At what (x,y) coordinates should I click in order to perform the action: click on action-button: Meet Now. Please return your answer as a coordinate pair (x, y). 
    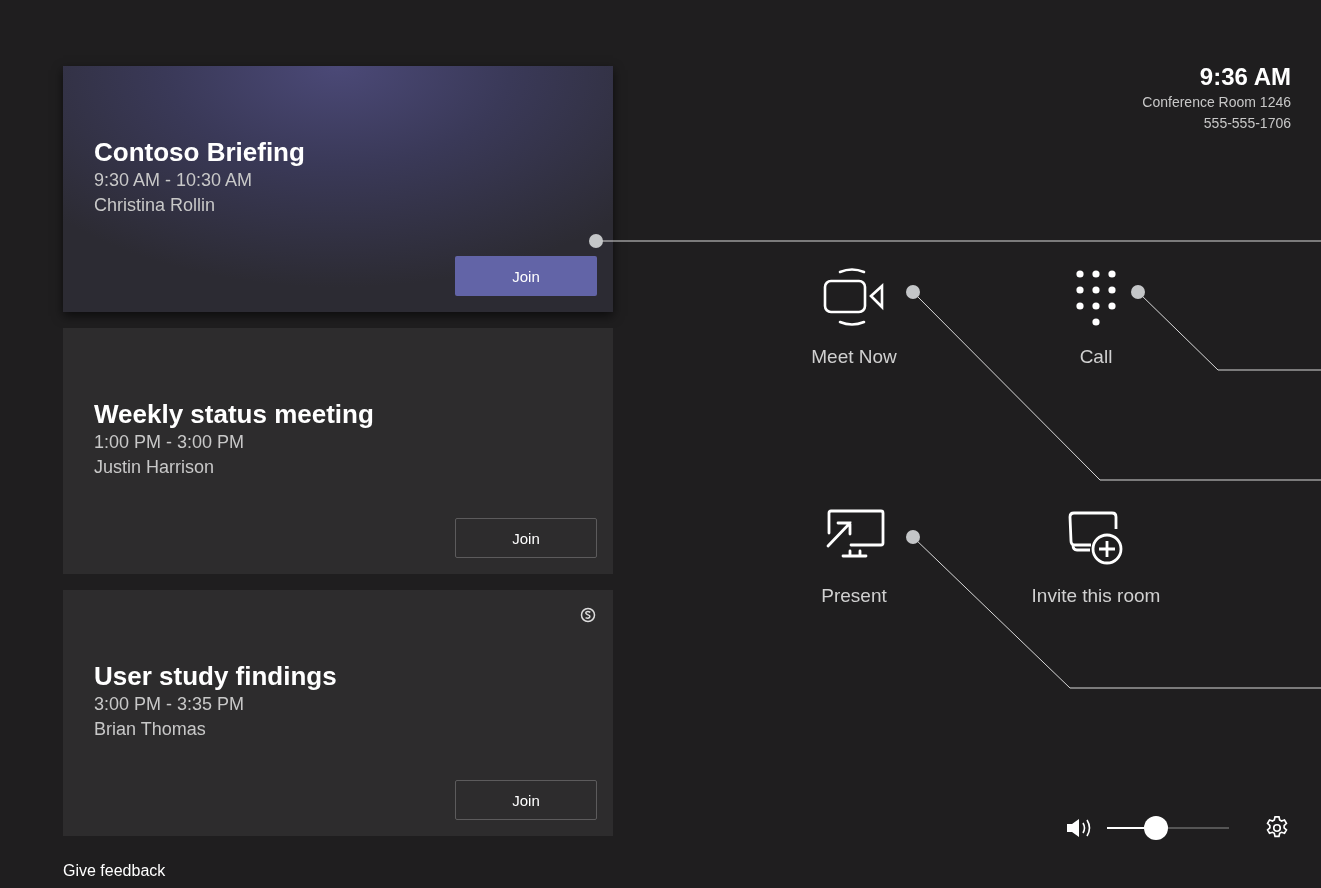
    Looking at the image, I should click on (854, 316).